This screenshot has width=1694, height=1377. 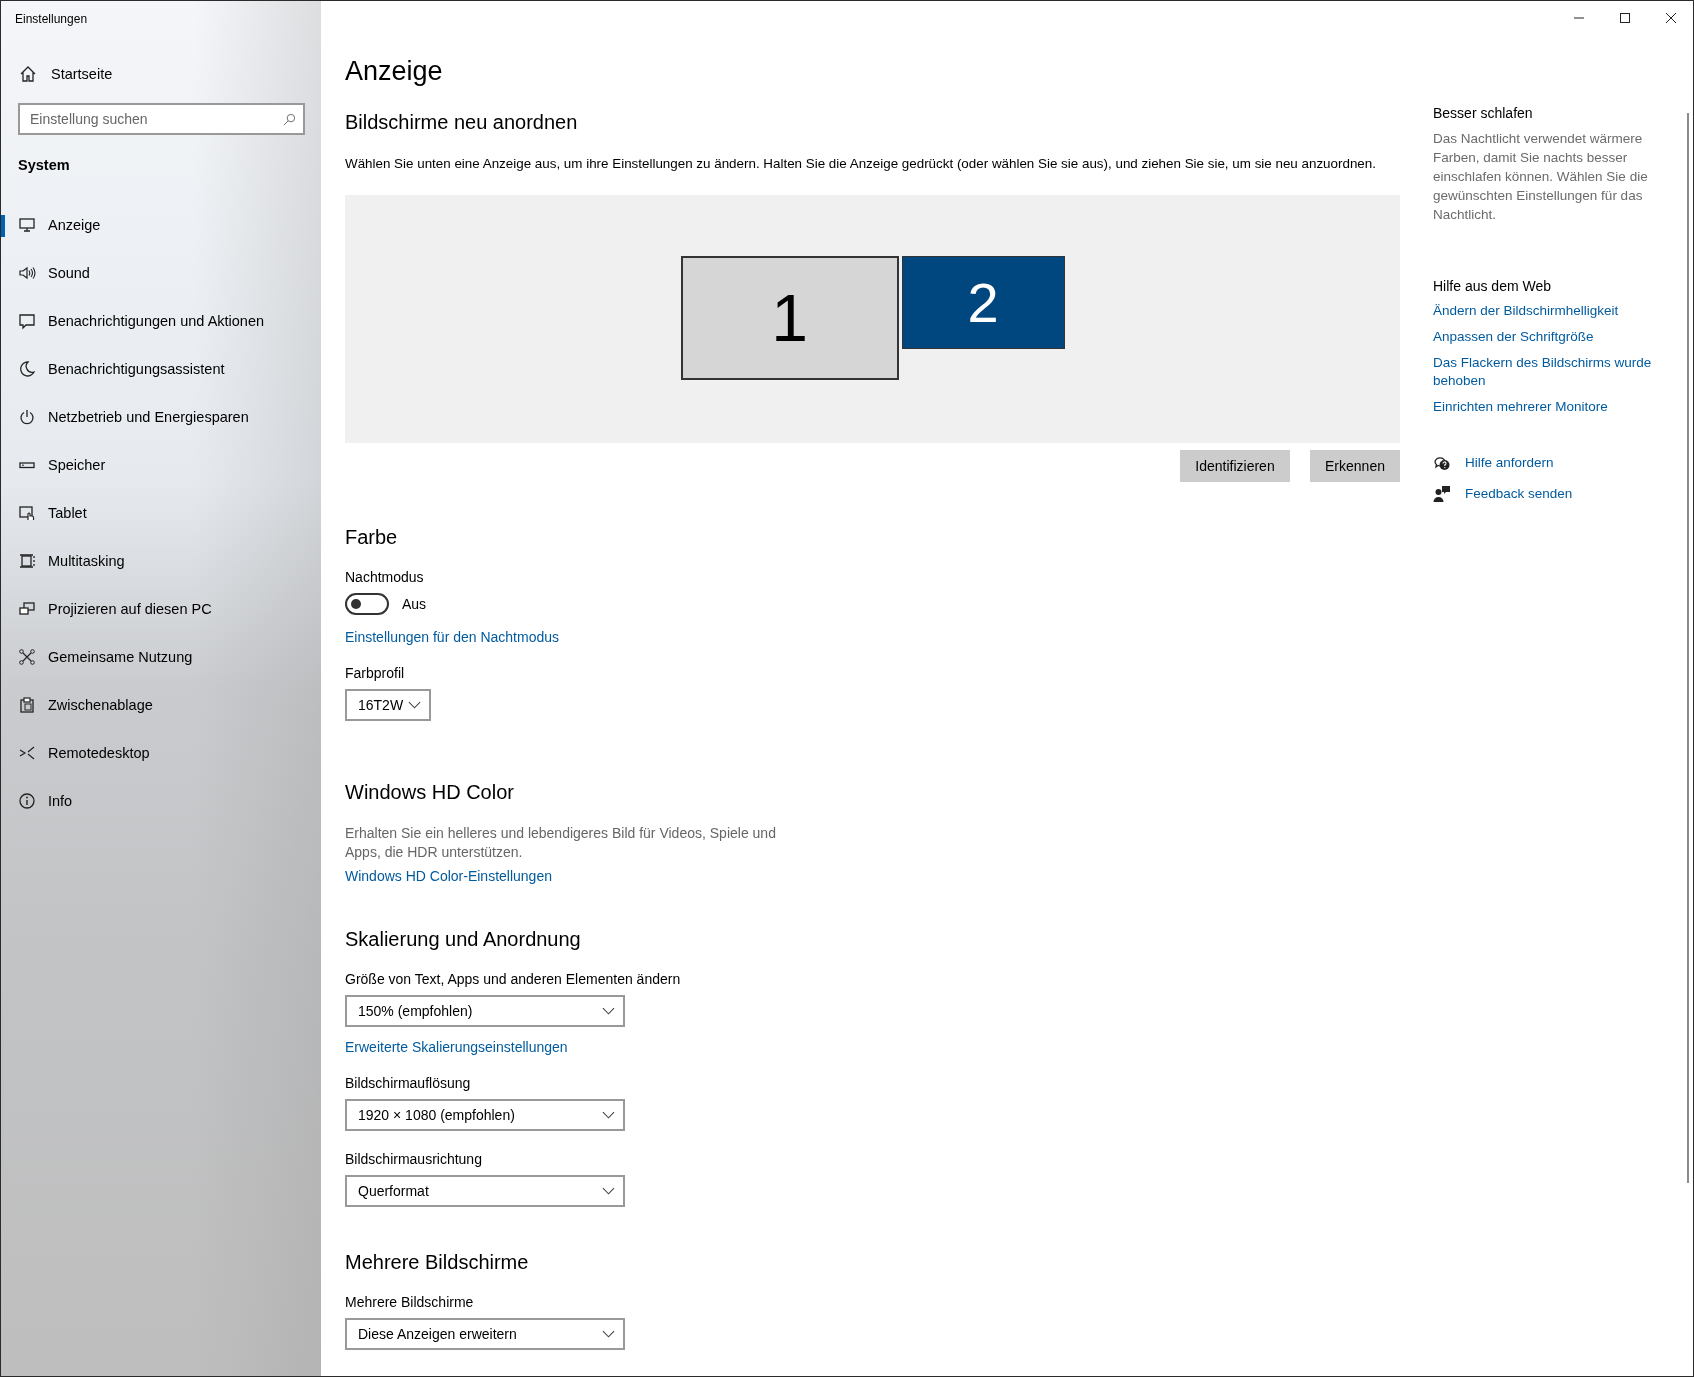 I want to click on multitasking-icon, so click(x=27, y=561).